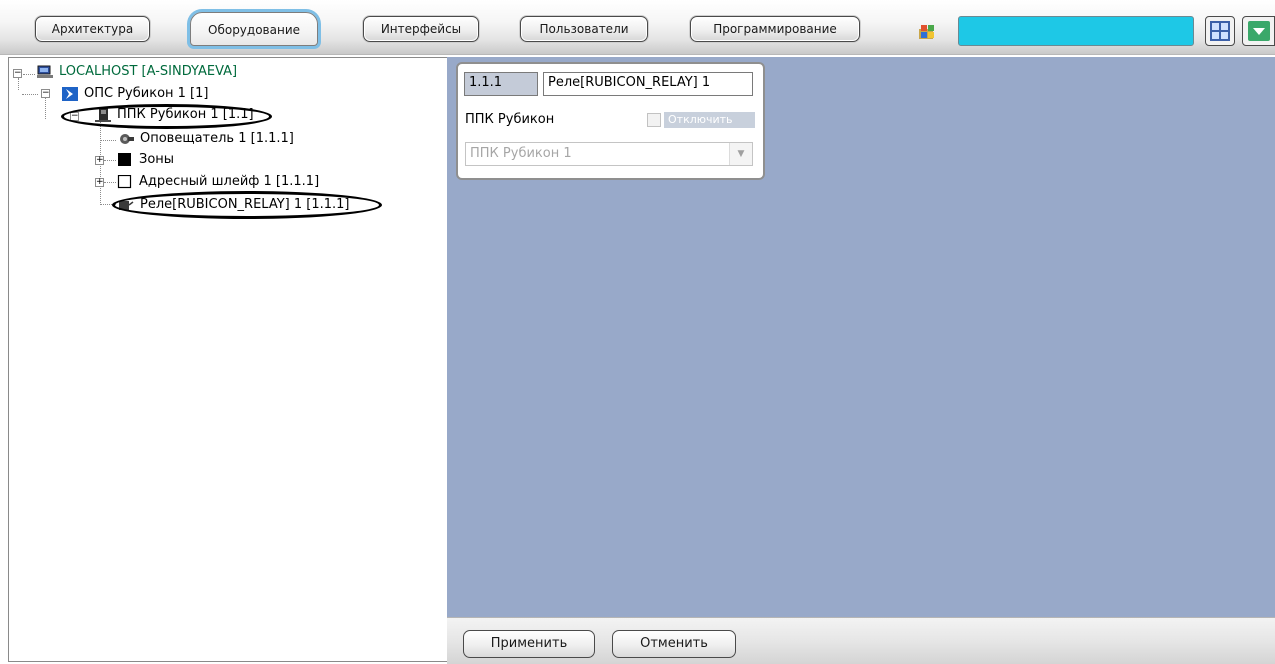  What do you see at coordinates (584, 29) in the screenshot?
I see `tab-users: Пользователи` at bounding box center [584, 29].